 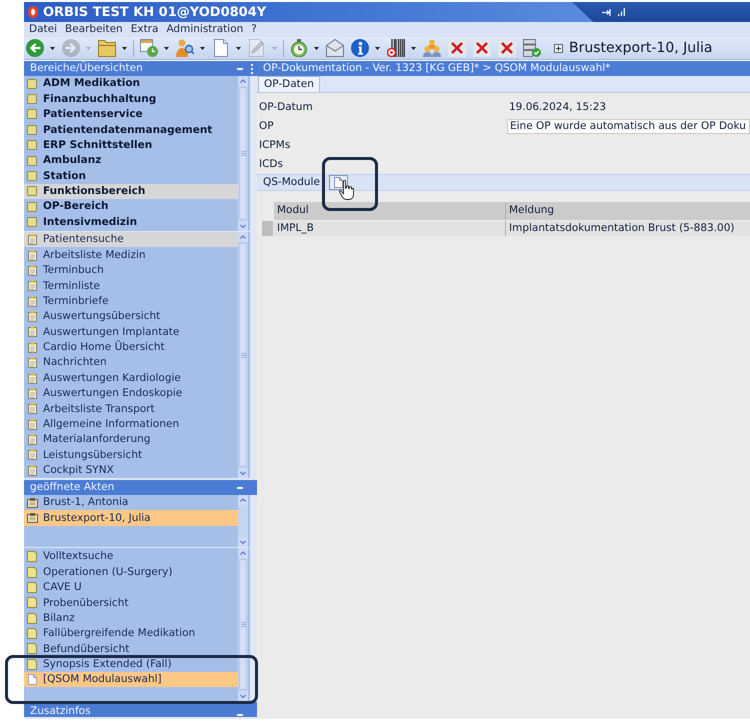 What do you see at coordinates (432, 48) in the screenshot?
I see `people-group-icon` at bounding box center [432, 48].